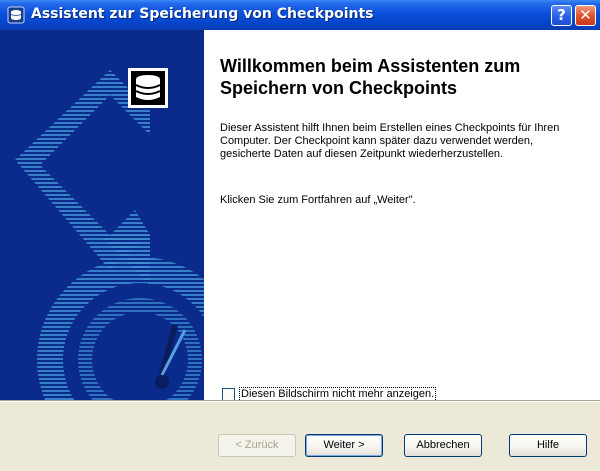 Image resolution: width=600 pixels, height=471 pixels. Describe the element at coordinates (300, 401) in the screenshot. I see `button-bar-divider` at that location.